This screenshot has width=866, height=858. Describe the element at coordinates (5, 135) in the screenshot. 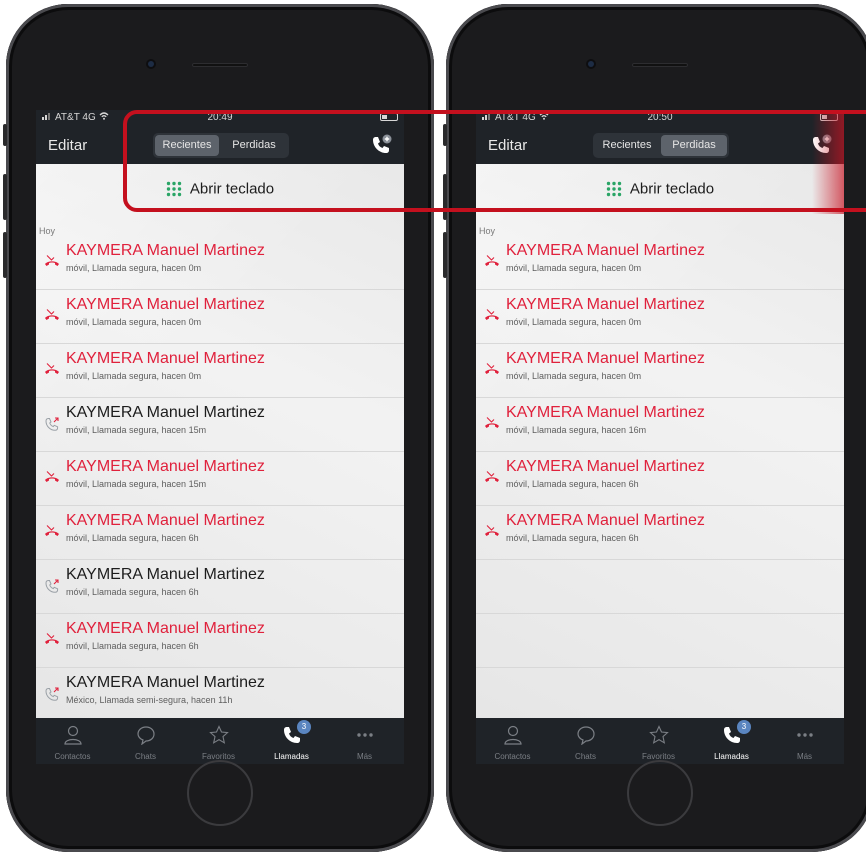

I see `mute-switch` at that location.